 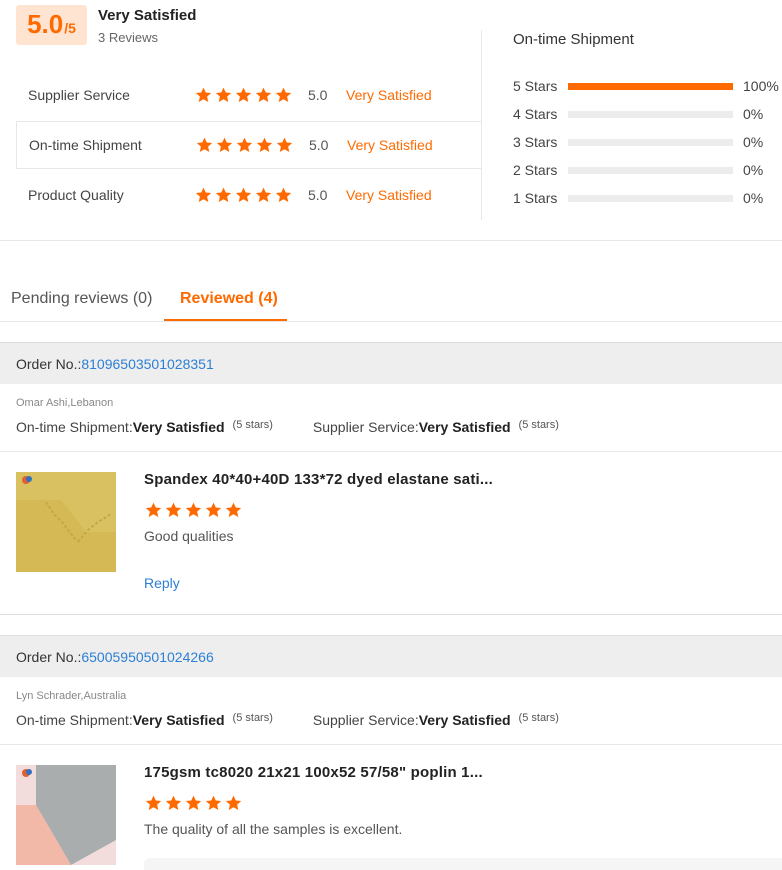 I want to click on metric-name: Product Quality, so click(x=76, y=195).